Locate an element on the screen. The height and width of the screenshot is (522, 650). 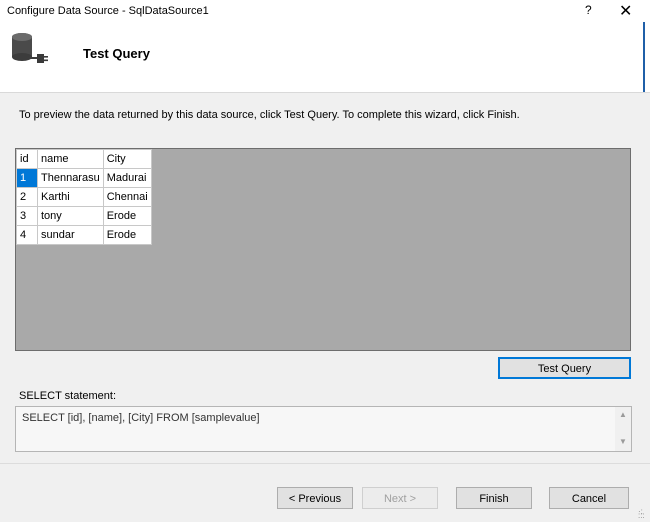
table-cell: 2 is located at coordinates (27, 197).